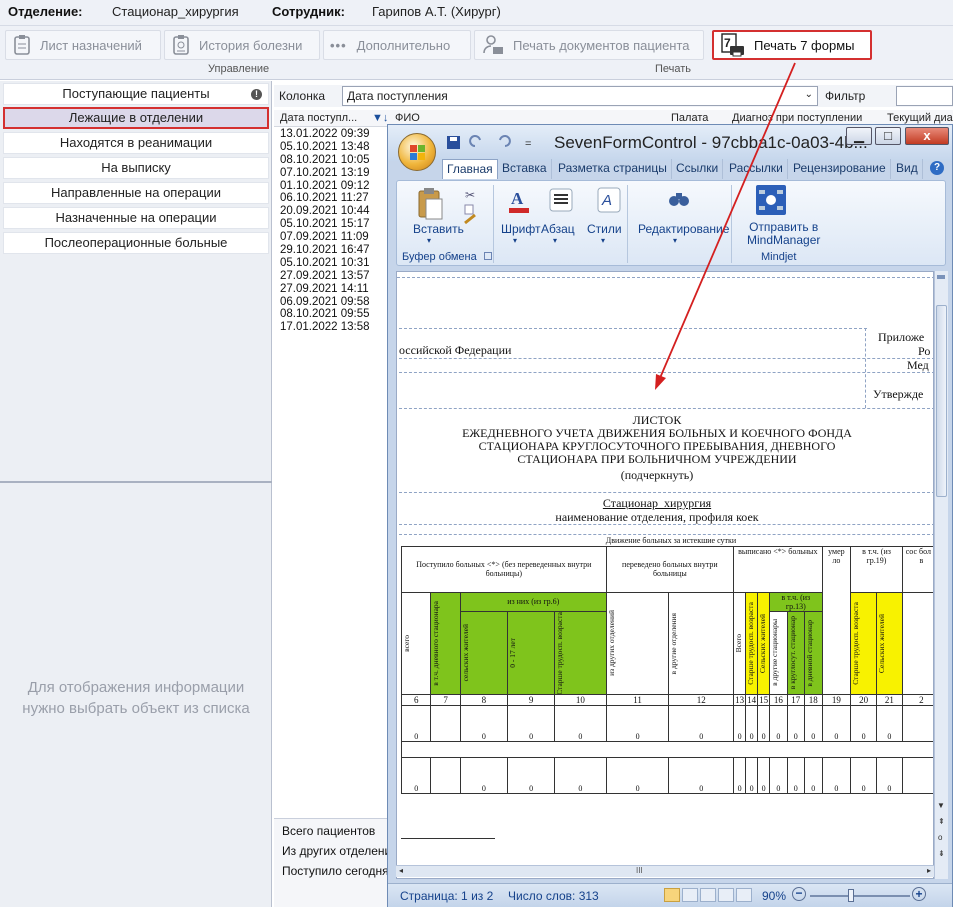 The width and height of the screenshot is (953, 907). What do you see at coordinates (665, 871) in the screenshot?
I see `horizontal-scrollbar: ◂ III ▸` at bounding box center [665, 871].